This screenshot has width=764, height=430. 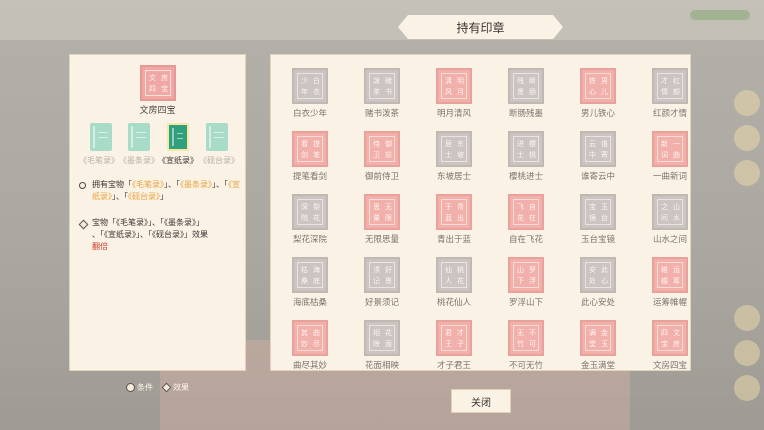 I want to click on seal-item: 无不竹可不可无竹, so click(x=526, y=347).